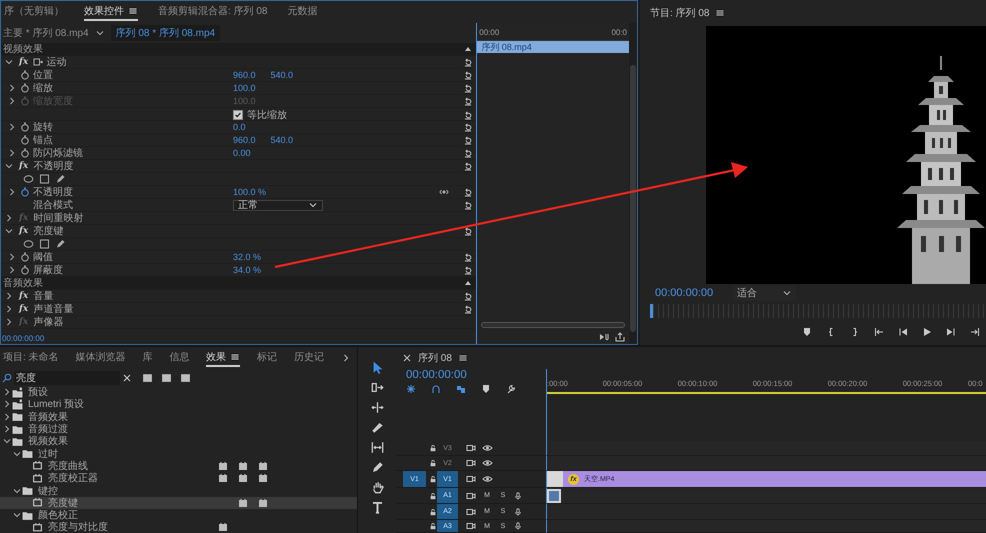  What do you see at coordinates (100, 358) in the screenshot?
I see `panel-tab: 媒体浏览器` at bounding box center [100, 358].